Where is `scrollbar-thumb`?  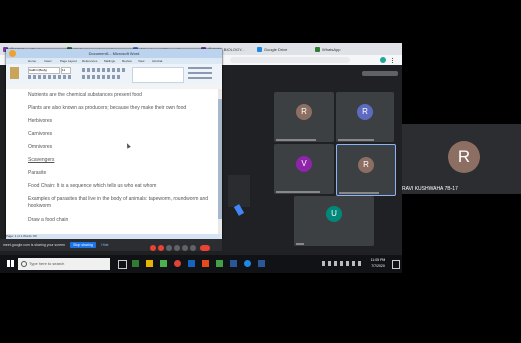 scrollbar-thumb is located at coordinates (220, 159).